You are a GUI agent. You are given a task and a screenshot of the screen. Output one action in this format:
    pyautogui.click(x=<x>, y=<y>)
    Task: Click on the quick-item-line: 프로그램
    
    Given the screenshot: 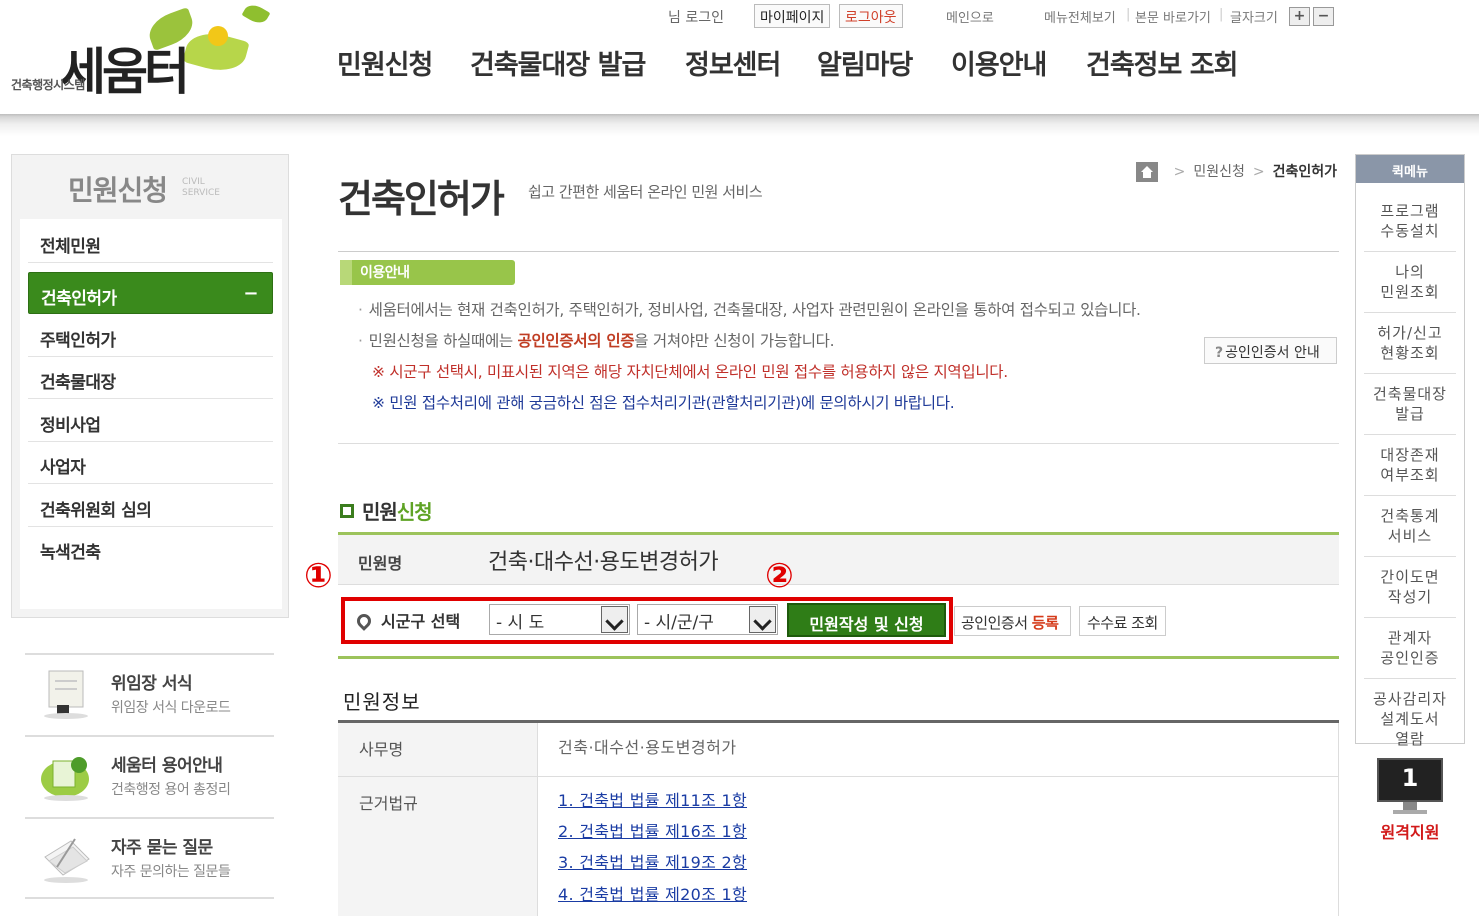 What is the action you would take?
    pyautogui.click(x=1410, y=211)
    